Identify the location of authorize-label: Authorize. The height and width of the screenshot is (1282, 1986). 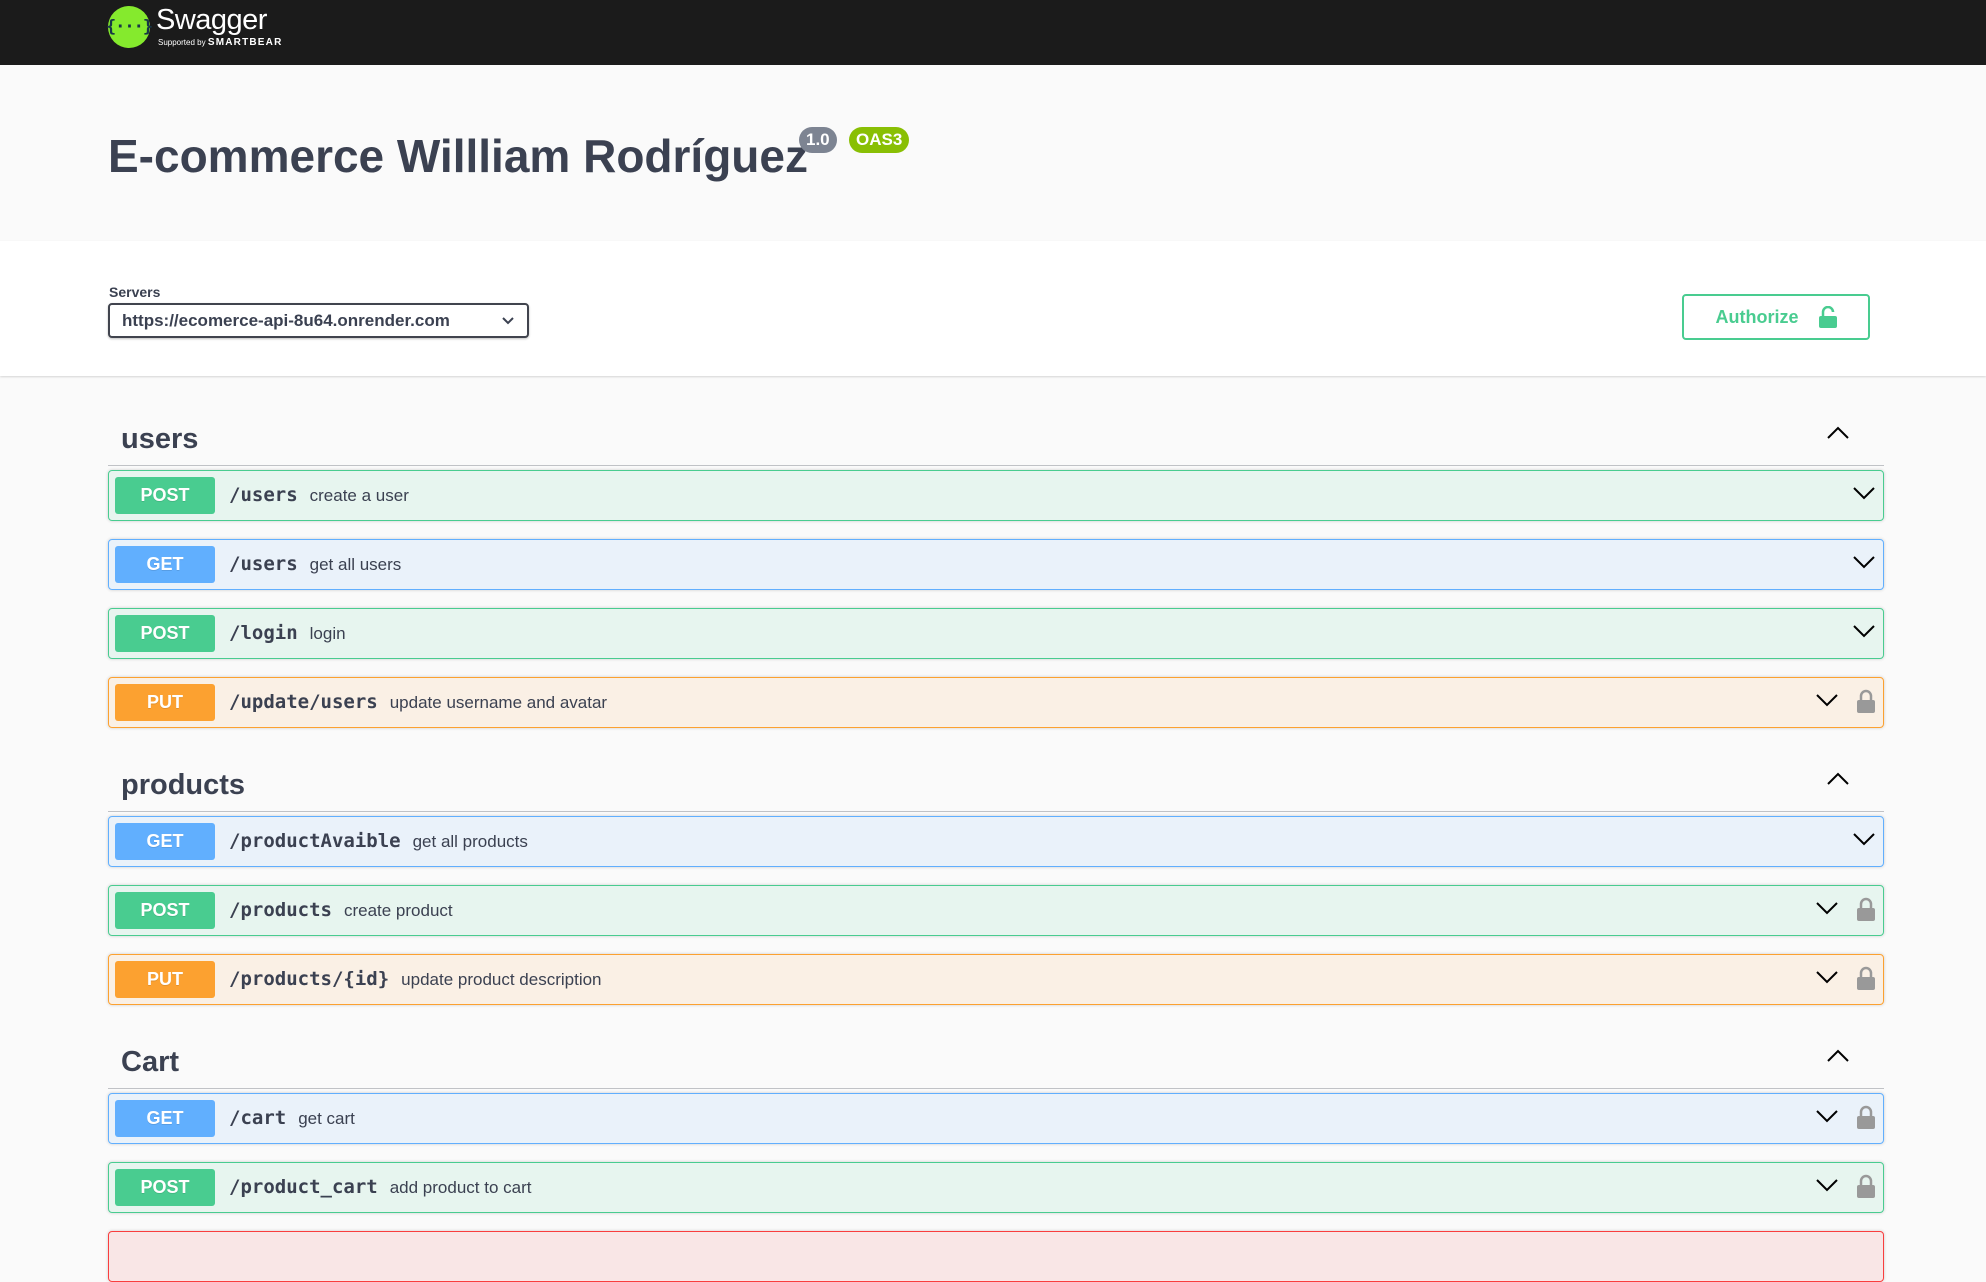
(1757, 316).